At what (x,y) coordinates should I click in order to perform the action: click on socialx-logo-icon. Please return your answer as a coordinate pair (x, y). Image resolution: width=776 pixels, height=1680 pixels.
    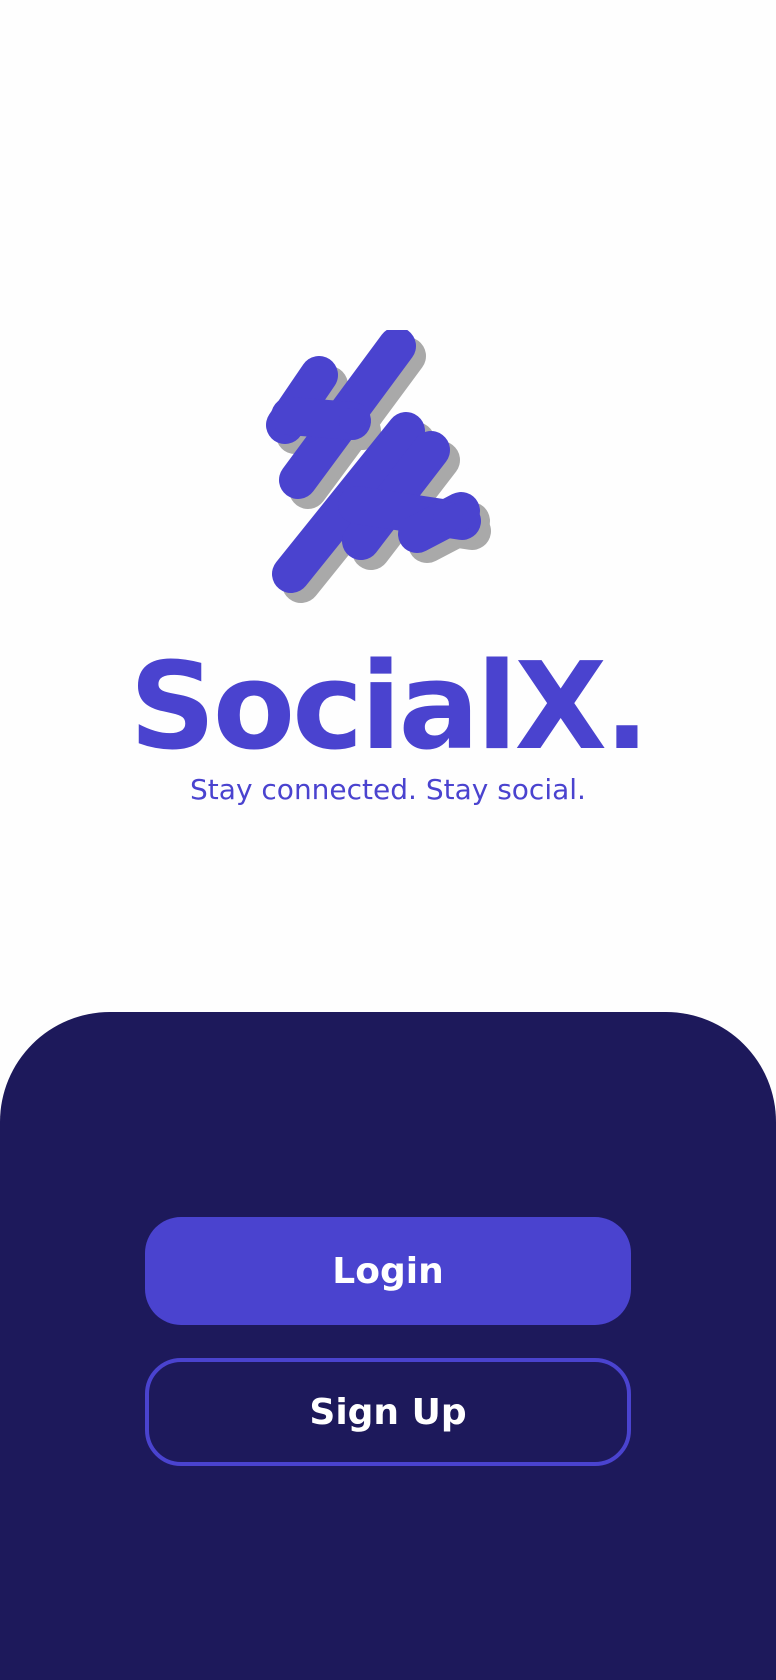
    Looking at the image, I should click on (395, 470).